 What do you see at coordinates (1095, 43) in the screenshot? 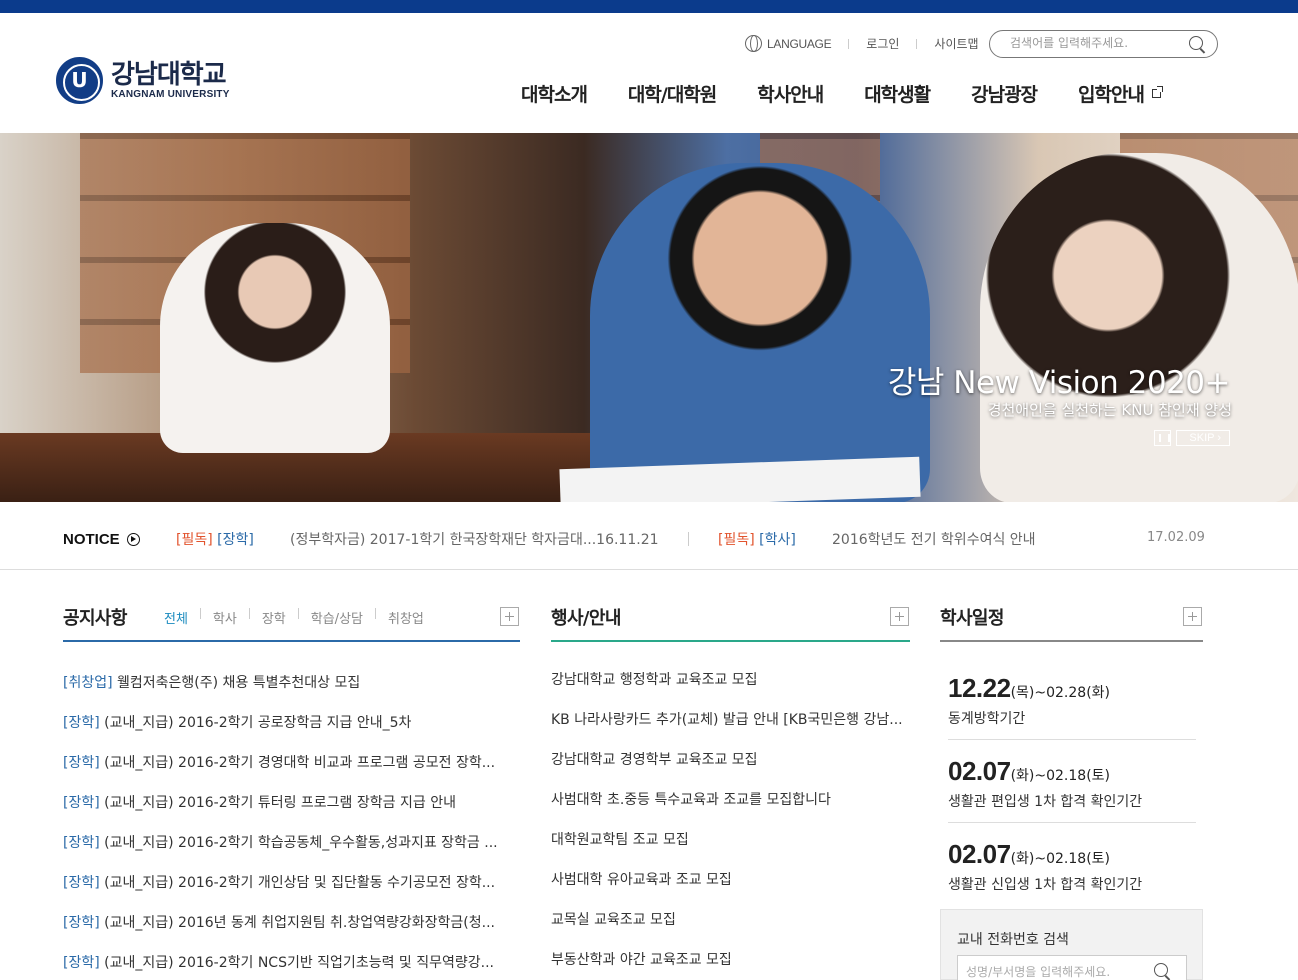
I see `site-search-input` at bounding box center [1095, 43].